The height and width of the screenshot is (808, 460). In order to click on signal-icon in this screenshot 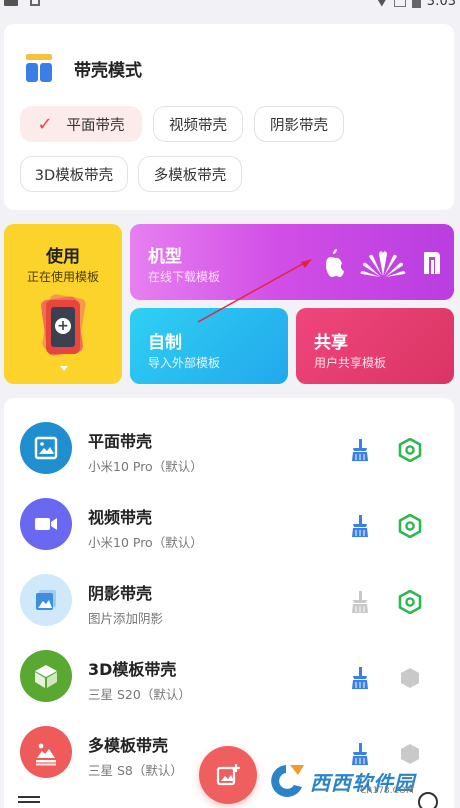, I will do `click(399, 3)`.